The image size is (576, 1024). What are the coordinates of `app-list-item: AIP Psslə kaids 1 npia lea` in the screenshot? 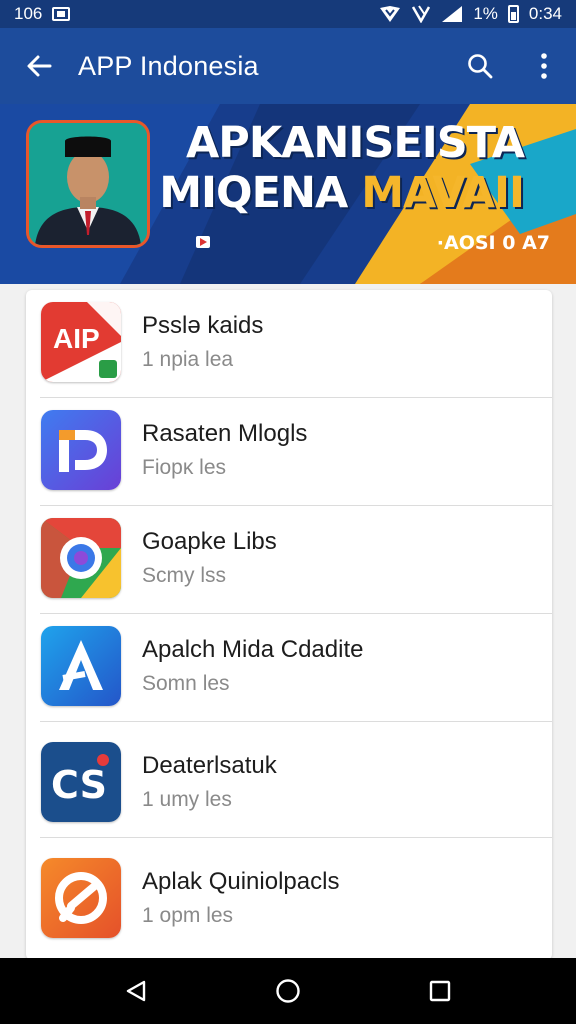 It's located at (289, 344).